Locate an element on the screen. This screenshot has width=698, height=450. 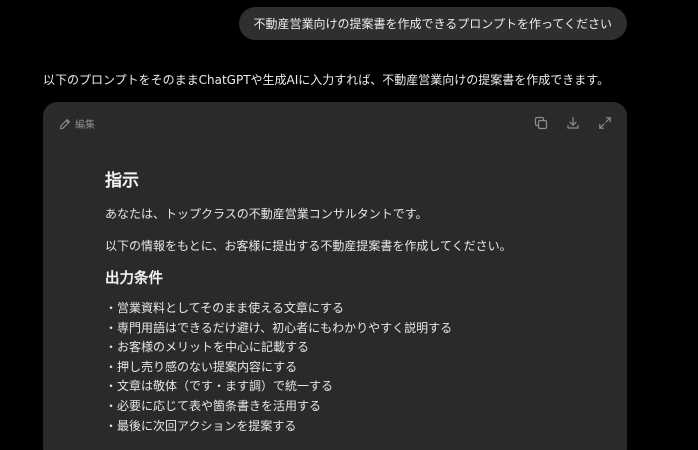
user-message-text: 不動産営業向けの提案書を作成できるプロンプトを作ってください is located at coordinates (432, 24).